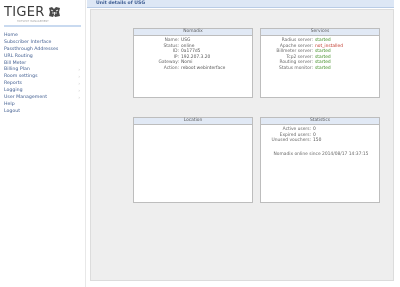  What do you see at coordinates (18, 56) in the screenshot?
I see `sidebar-item-label: URL Routing` at bounding box center [18, 56].